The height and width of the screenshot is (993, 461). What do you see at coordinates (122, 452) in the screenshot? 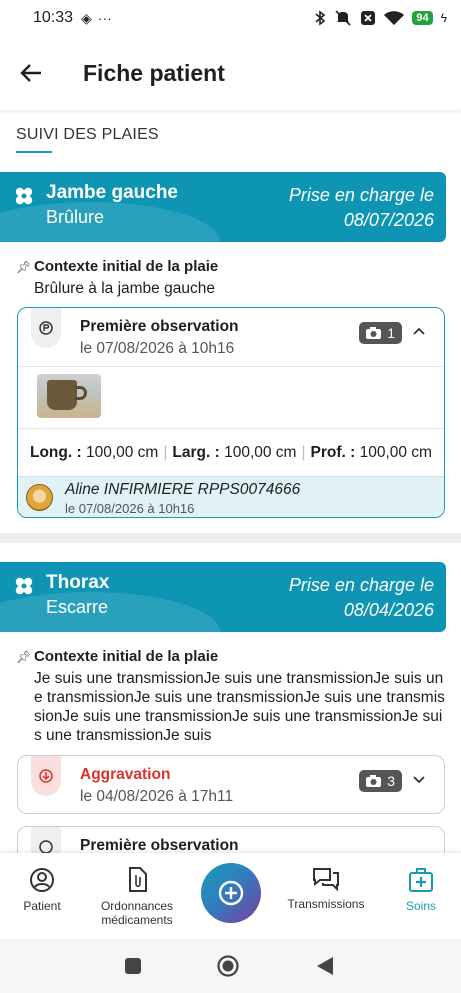
I see `length-value: 100,00 cm` at bounding box center [122, 452].